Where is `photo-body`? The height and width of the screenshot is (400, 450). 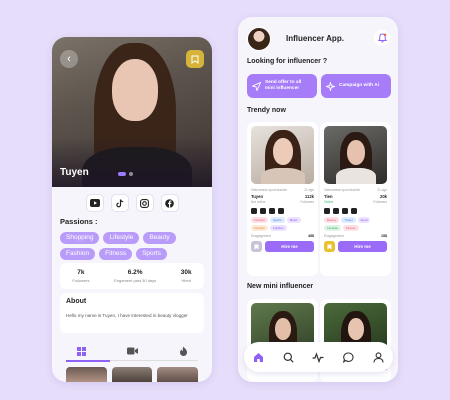
photo-body is located at coordinates (283, 176).